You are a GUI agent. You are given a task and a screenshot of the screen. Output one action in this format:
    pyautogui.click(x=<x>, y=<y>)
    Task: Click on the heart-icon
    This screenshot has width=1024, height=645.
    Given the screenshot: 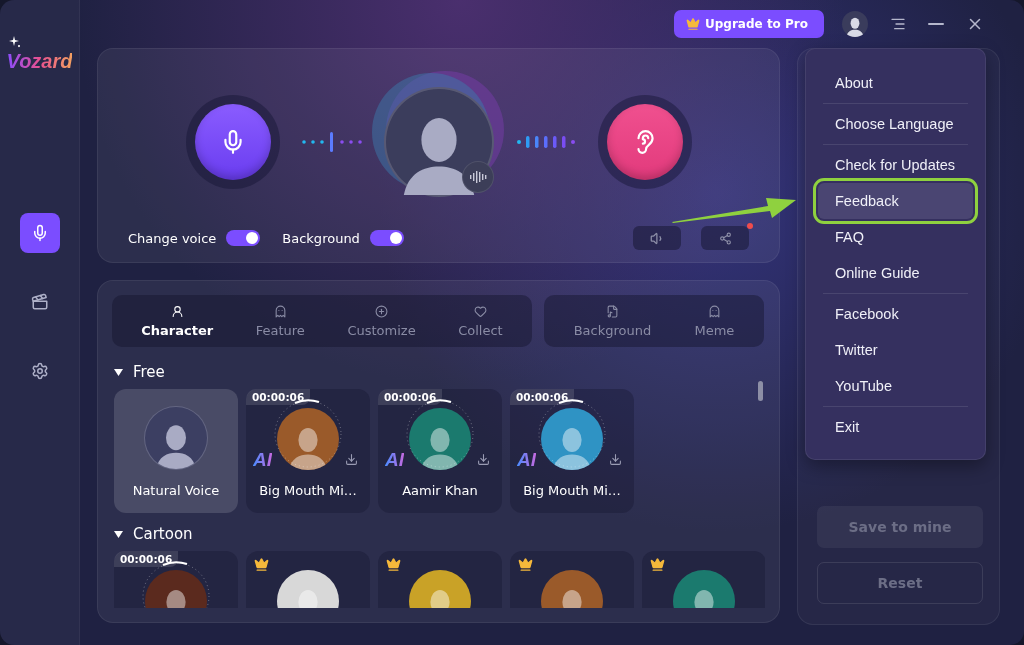 What is the action you would take?
    pyautogui.click(x=480, y=311)
    